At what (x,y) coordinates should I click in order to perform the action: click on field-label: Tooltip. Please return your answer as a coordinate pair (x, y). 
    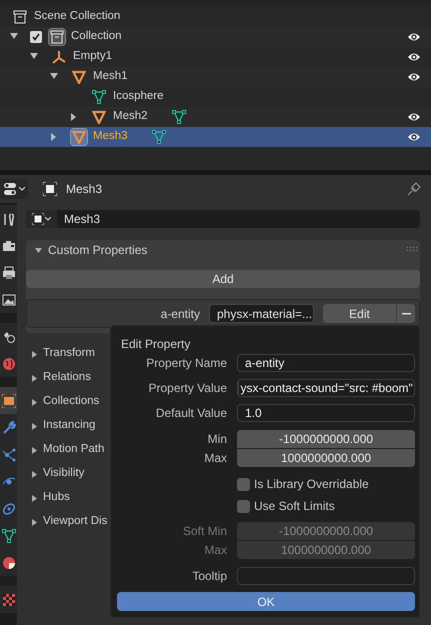
    Looking at the image, I should click on (209, 576).